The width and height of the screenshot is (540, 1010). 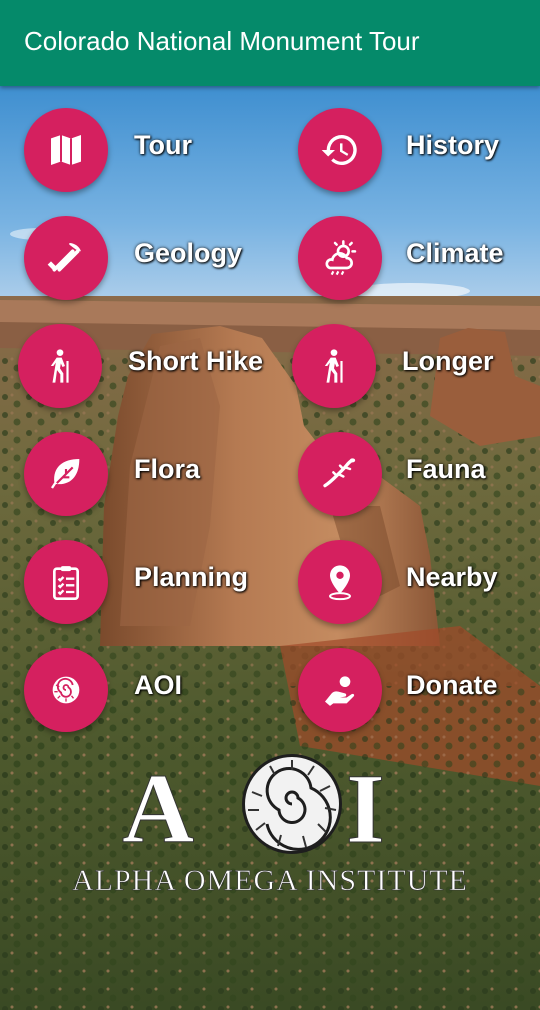 I want to click on flora-circle, so click(x=66, y=474).